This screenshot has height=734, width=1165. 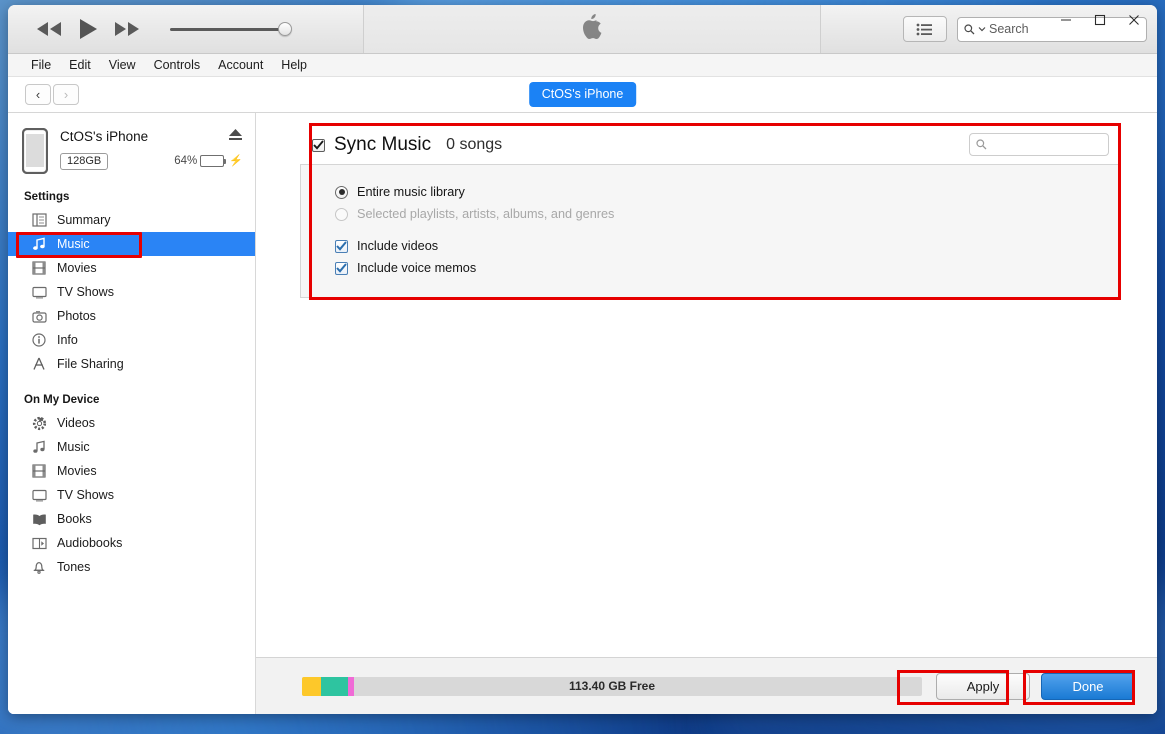 I want to click on sidebar-item-label: Tones, so click(x=74, y=567).